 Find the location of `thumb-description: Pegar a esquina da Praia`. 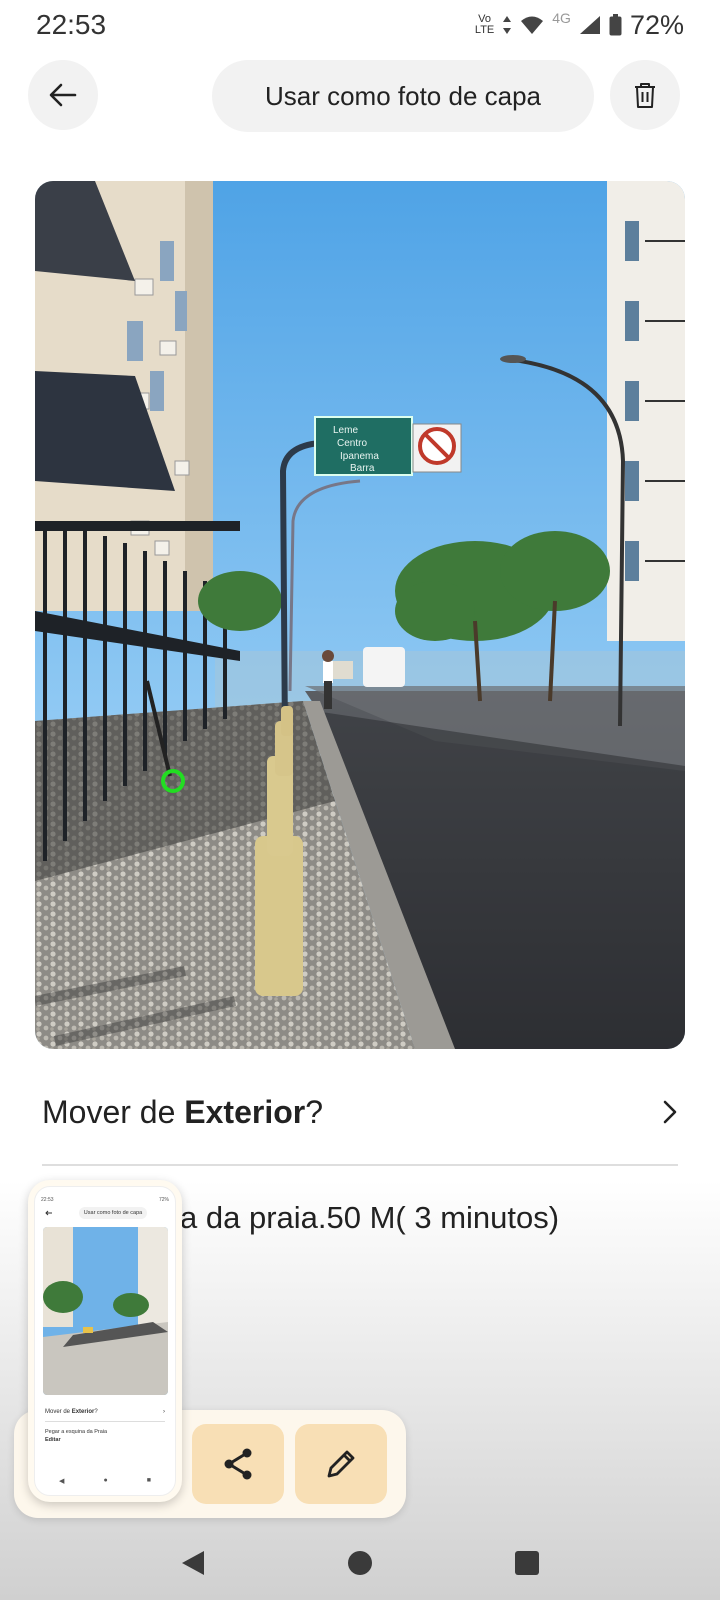

thumb-description: Pegar a esquina da Praia is located at coordinates (76, 1432).